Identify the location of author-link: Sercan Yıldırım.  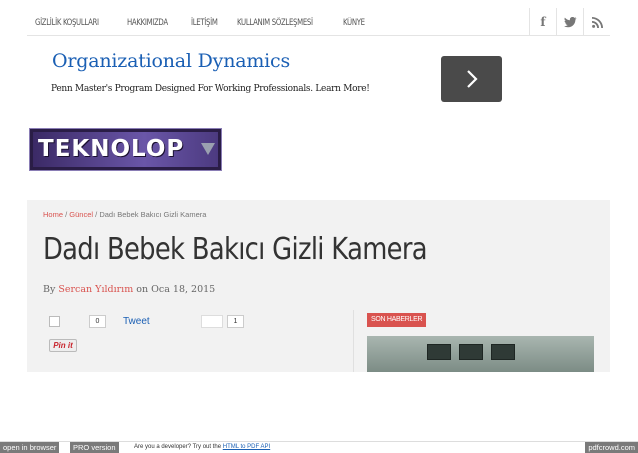
(95, 289).